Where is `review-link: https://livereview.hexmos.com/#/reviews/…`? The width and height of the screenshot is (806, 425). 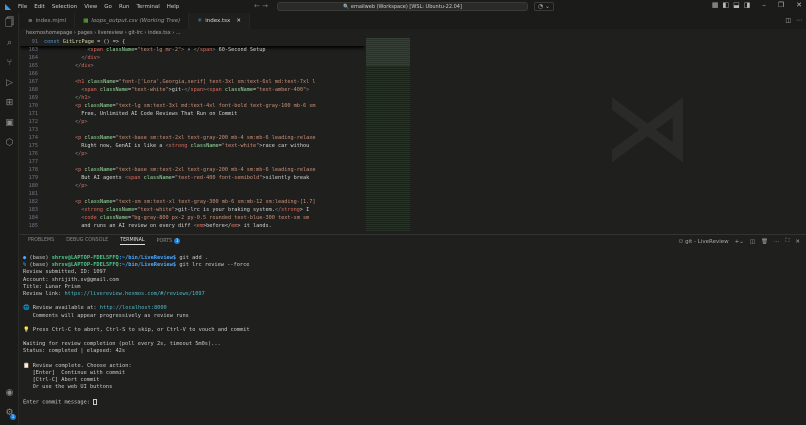
review-link: https://livereview.hexmos.com/#/reviews/… is located at coordinates (134, 294).